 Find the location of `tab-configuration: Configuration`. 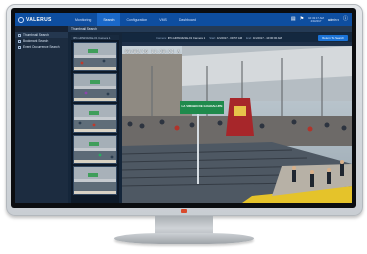

tab-configuration: Configuration is located at coordinates (136, 19).